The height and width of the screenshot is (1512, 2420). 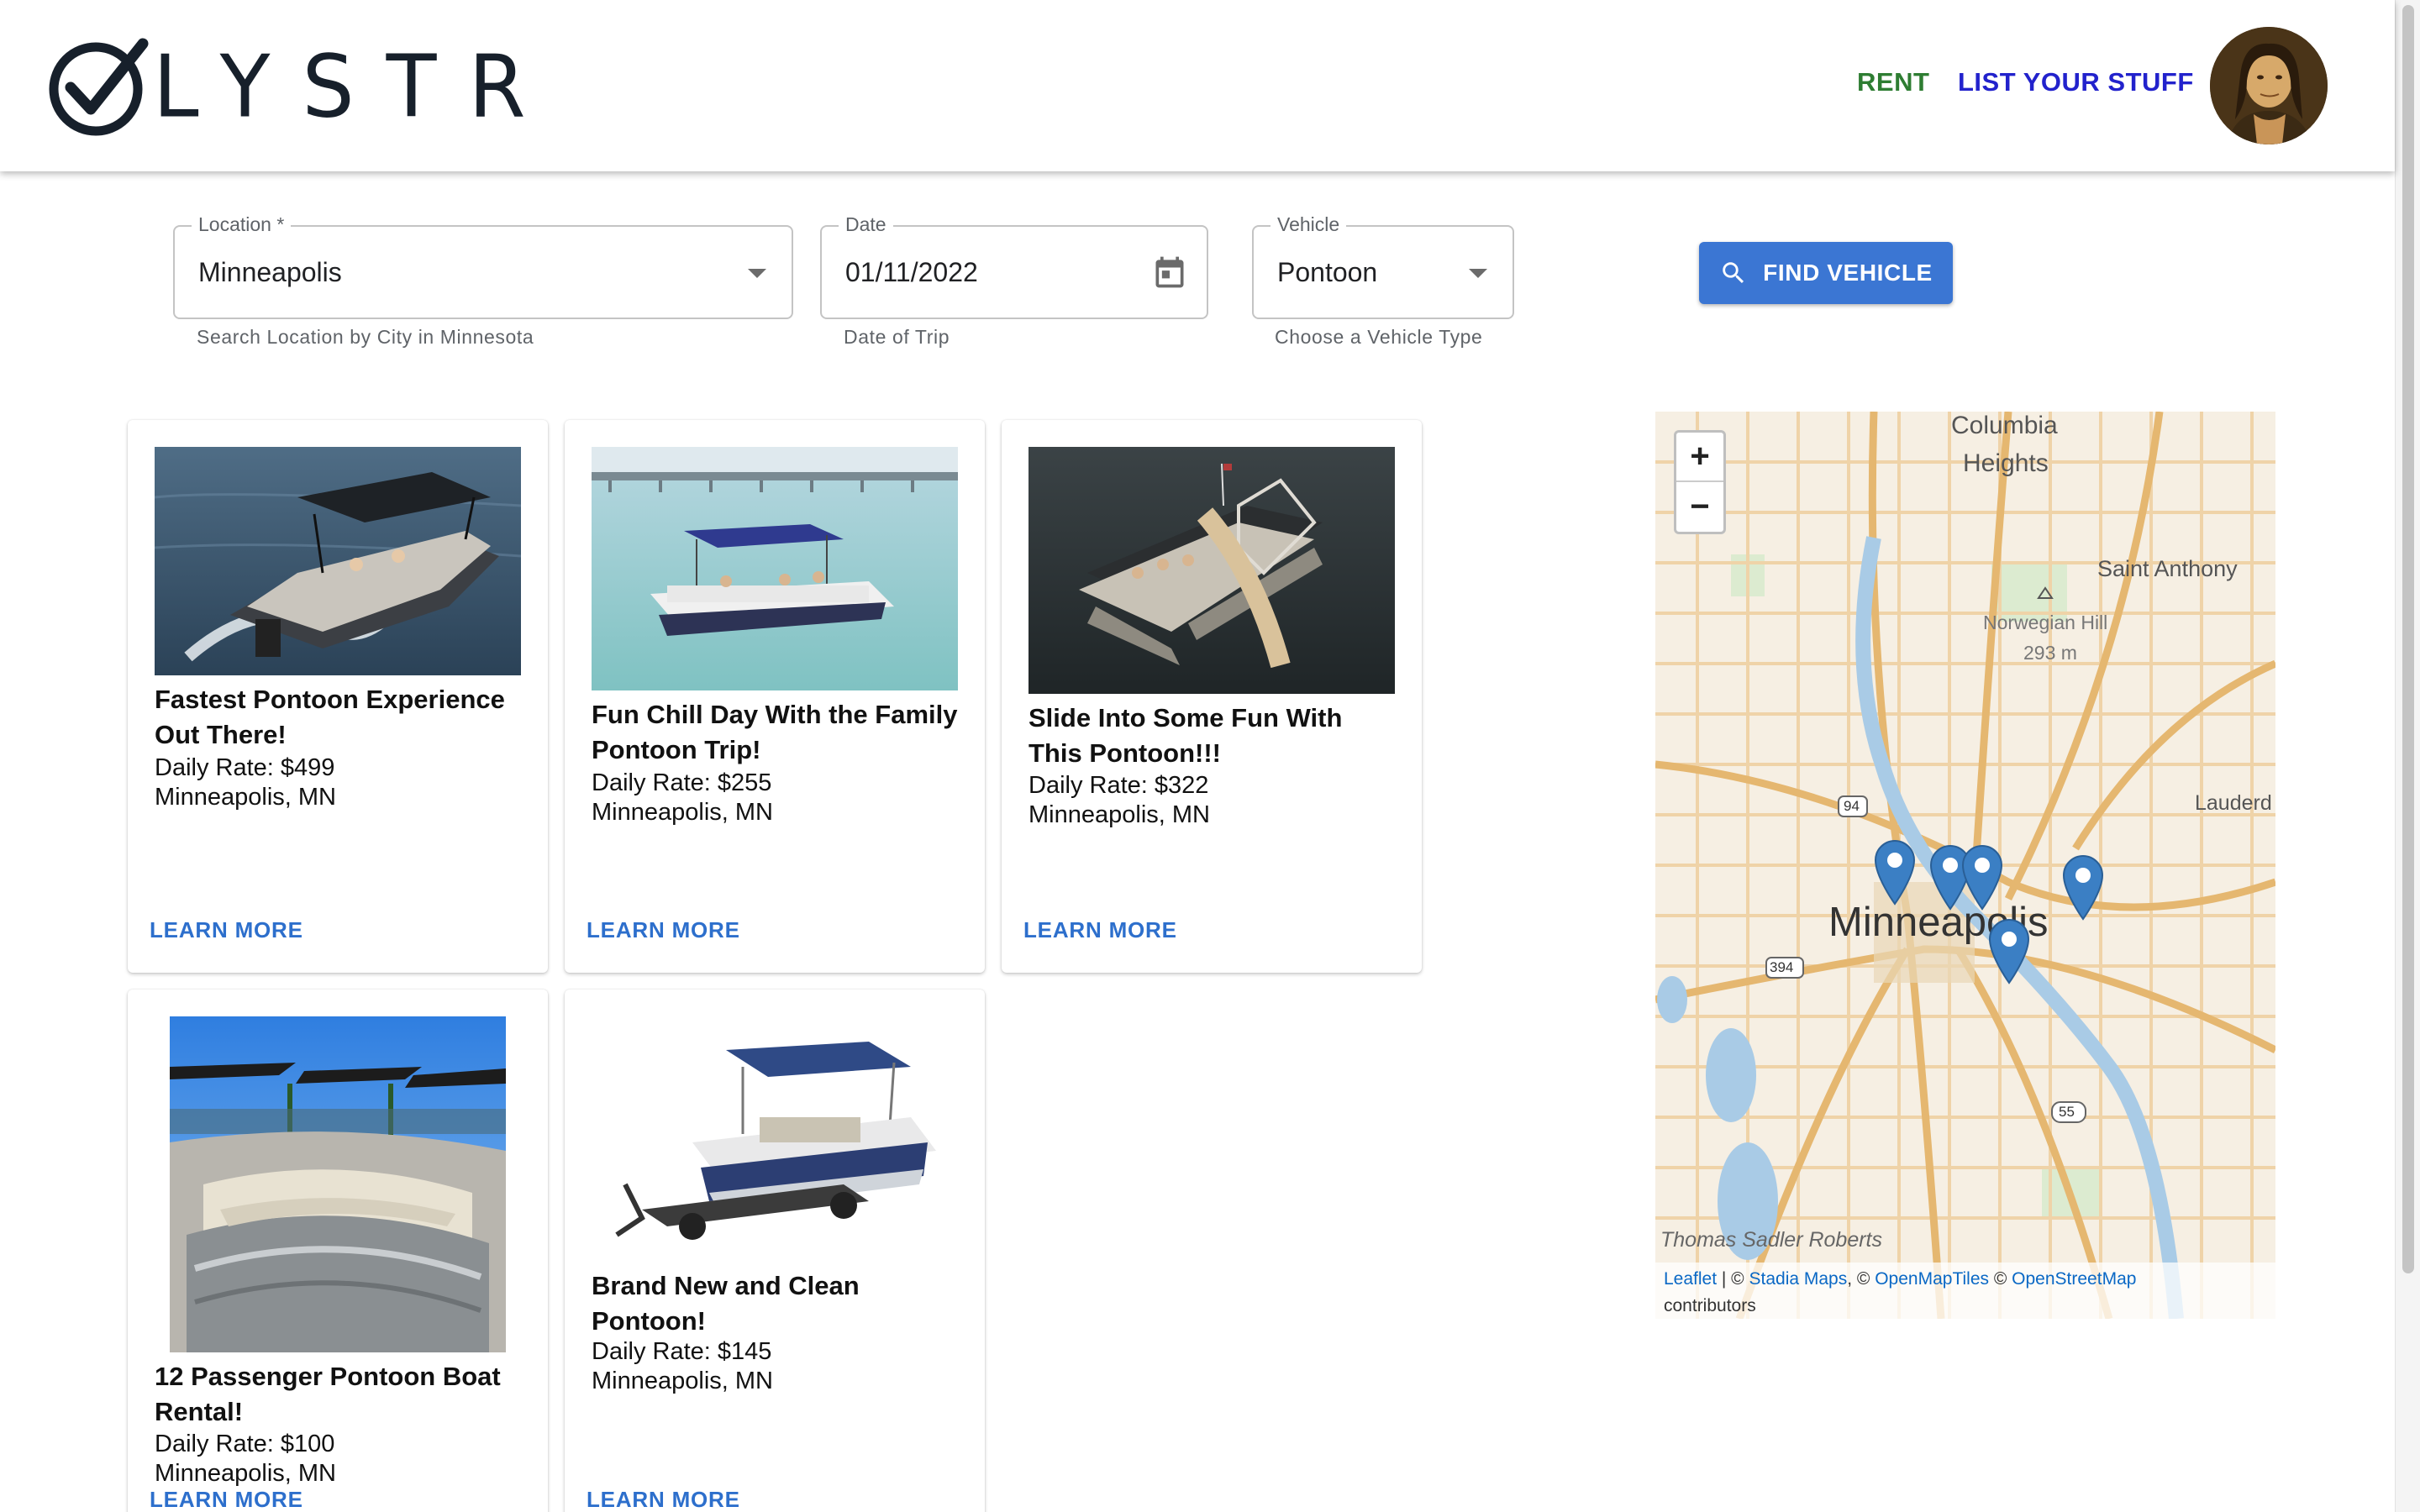 I want to click on map-zoom-out-button: −, so click(x=1699, y=507).